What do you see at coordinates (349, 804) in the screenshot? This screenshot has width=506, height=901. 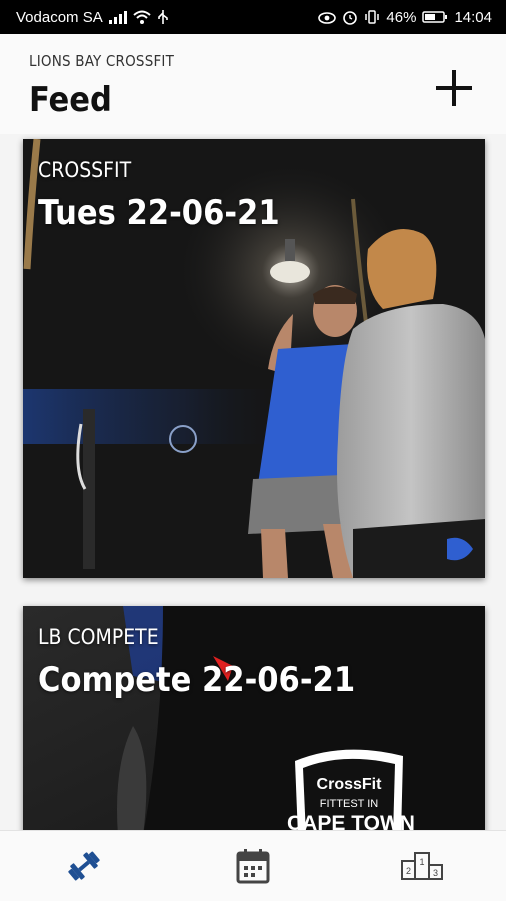 I see `fittest-text: FITTEST IN` at bounding box center [349, 804].